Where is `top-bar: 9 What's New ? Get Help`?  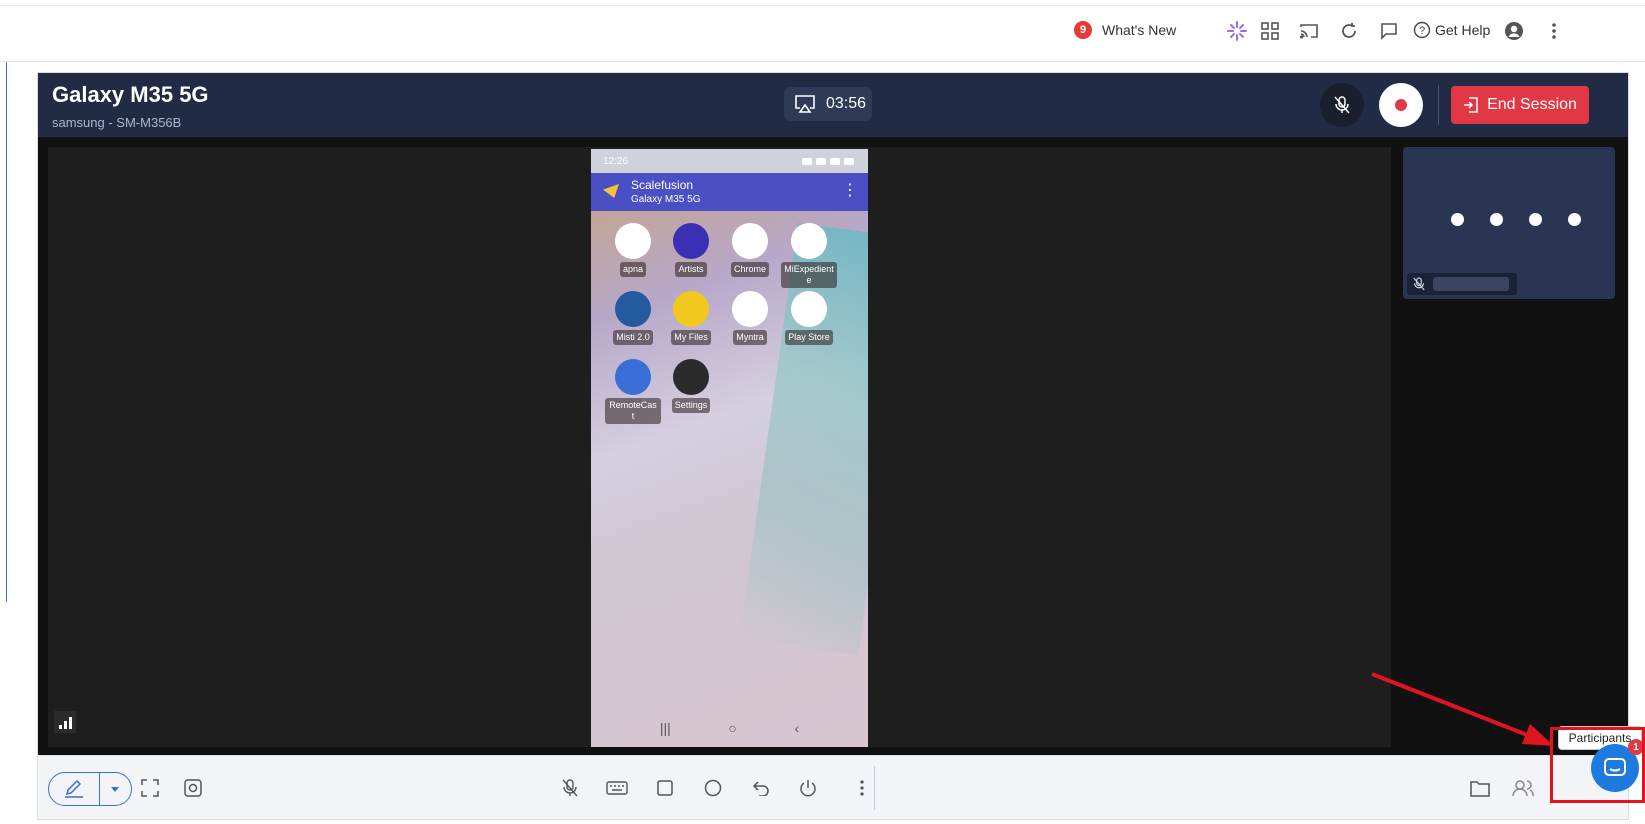 top-bar: 9 What's New ? Get Help is located at coordinates (822, 31).